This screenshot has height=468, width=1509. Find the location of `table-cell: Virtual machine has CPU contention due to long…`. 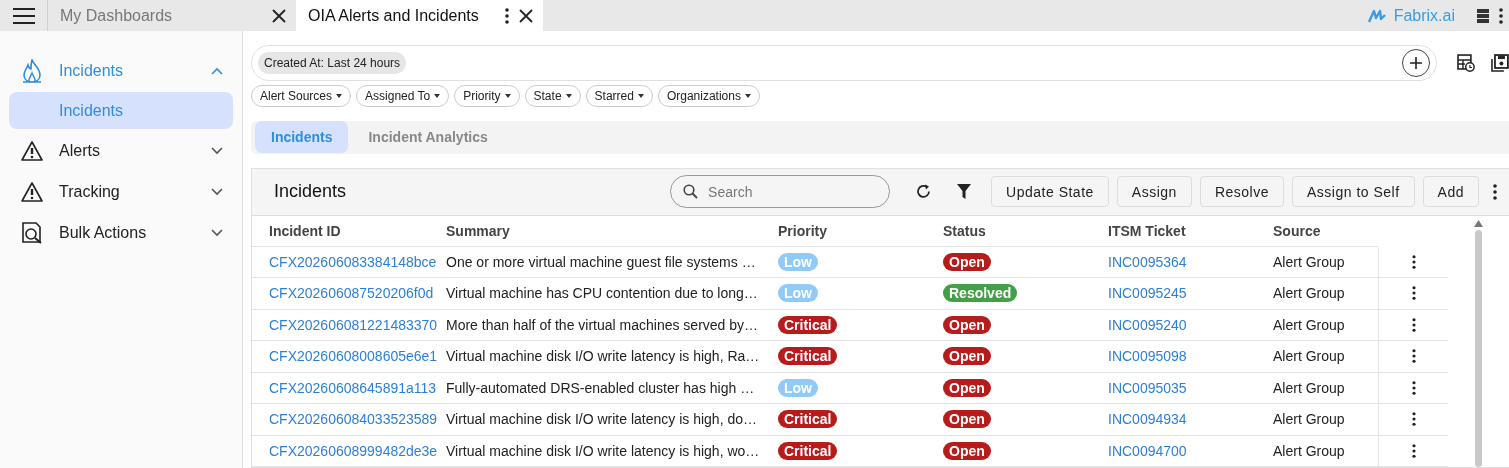

table-cell: Virtual machine has CPU contention due to long… is located at coordinates (612, 294).